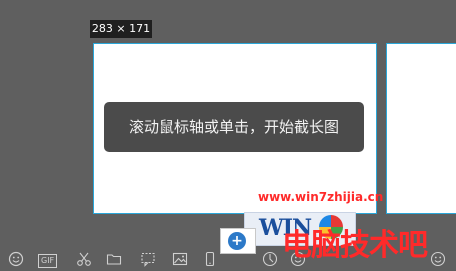 The height and width of the screenshot is (271, 456). I want to click on watermark-url: www.win7zhijia.cn, so click(321, 197).